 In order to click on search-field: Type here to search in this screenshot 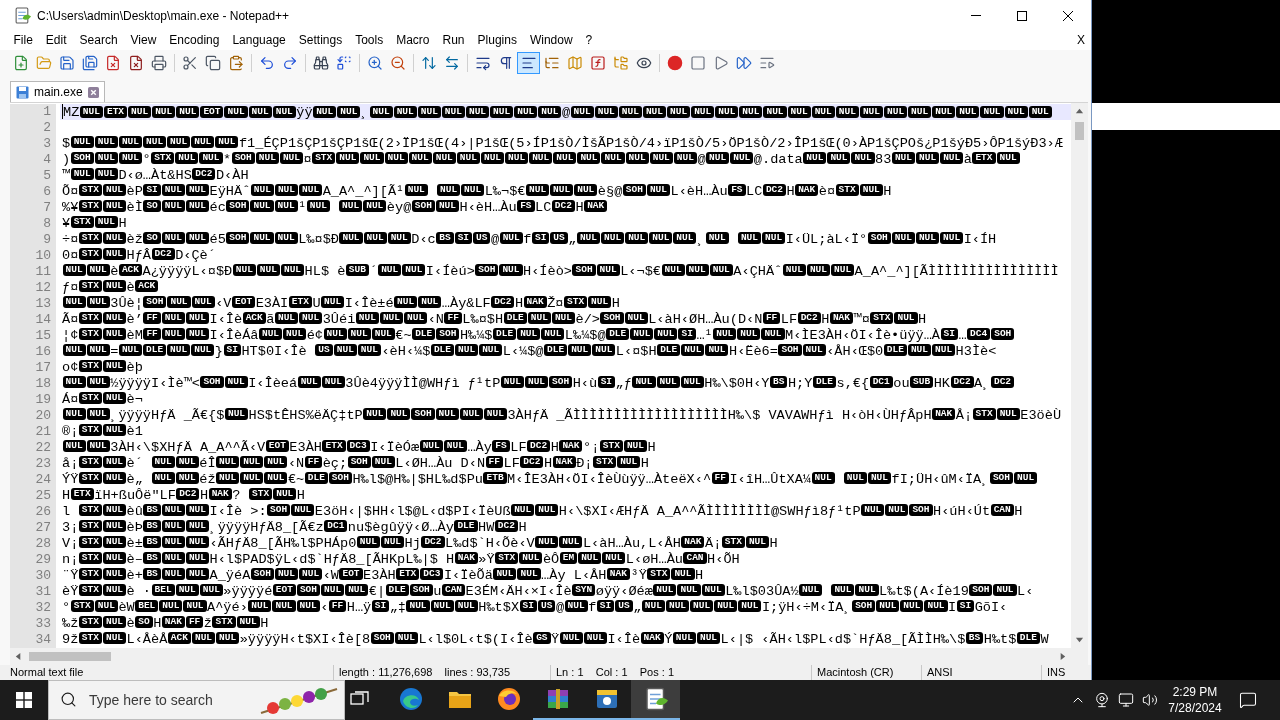, I will do `click(196, 700)`.